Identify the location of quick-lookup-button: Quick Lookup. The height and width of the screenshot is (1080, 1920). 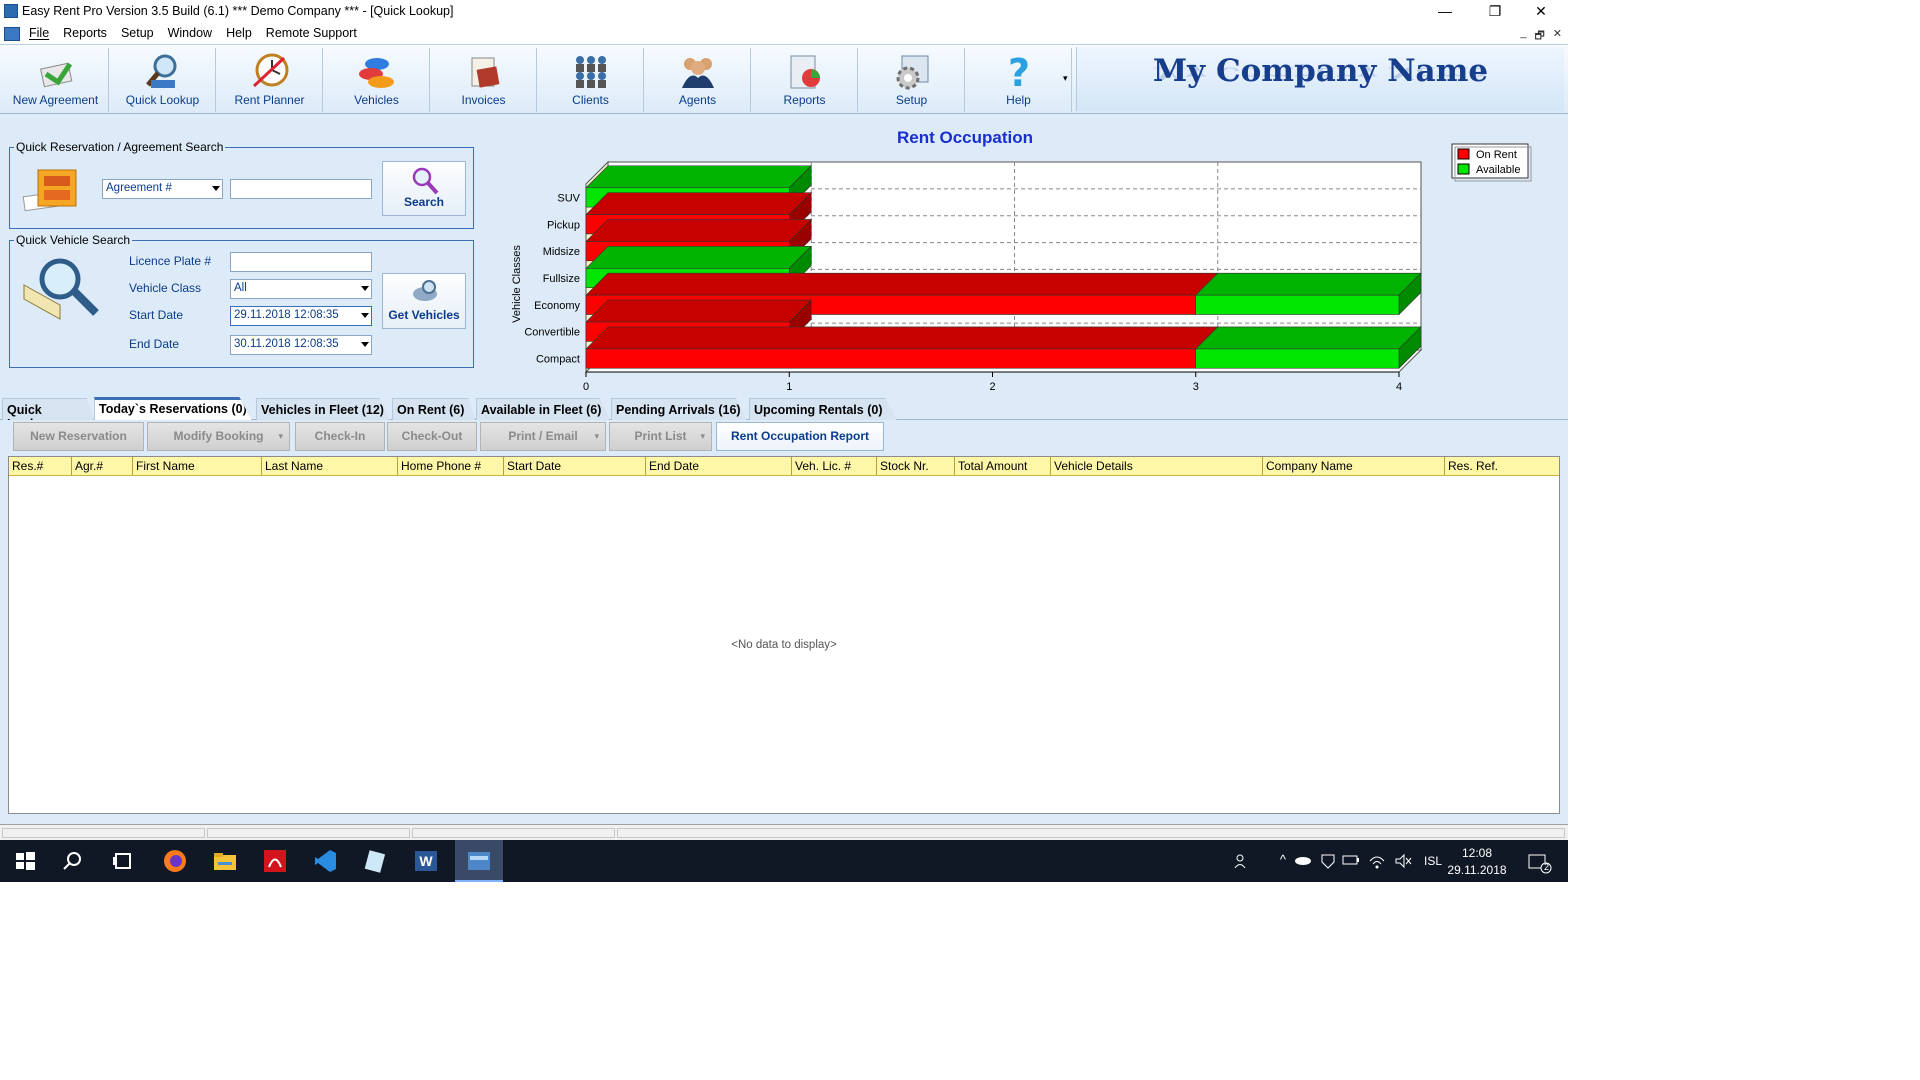
(163, 80).